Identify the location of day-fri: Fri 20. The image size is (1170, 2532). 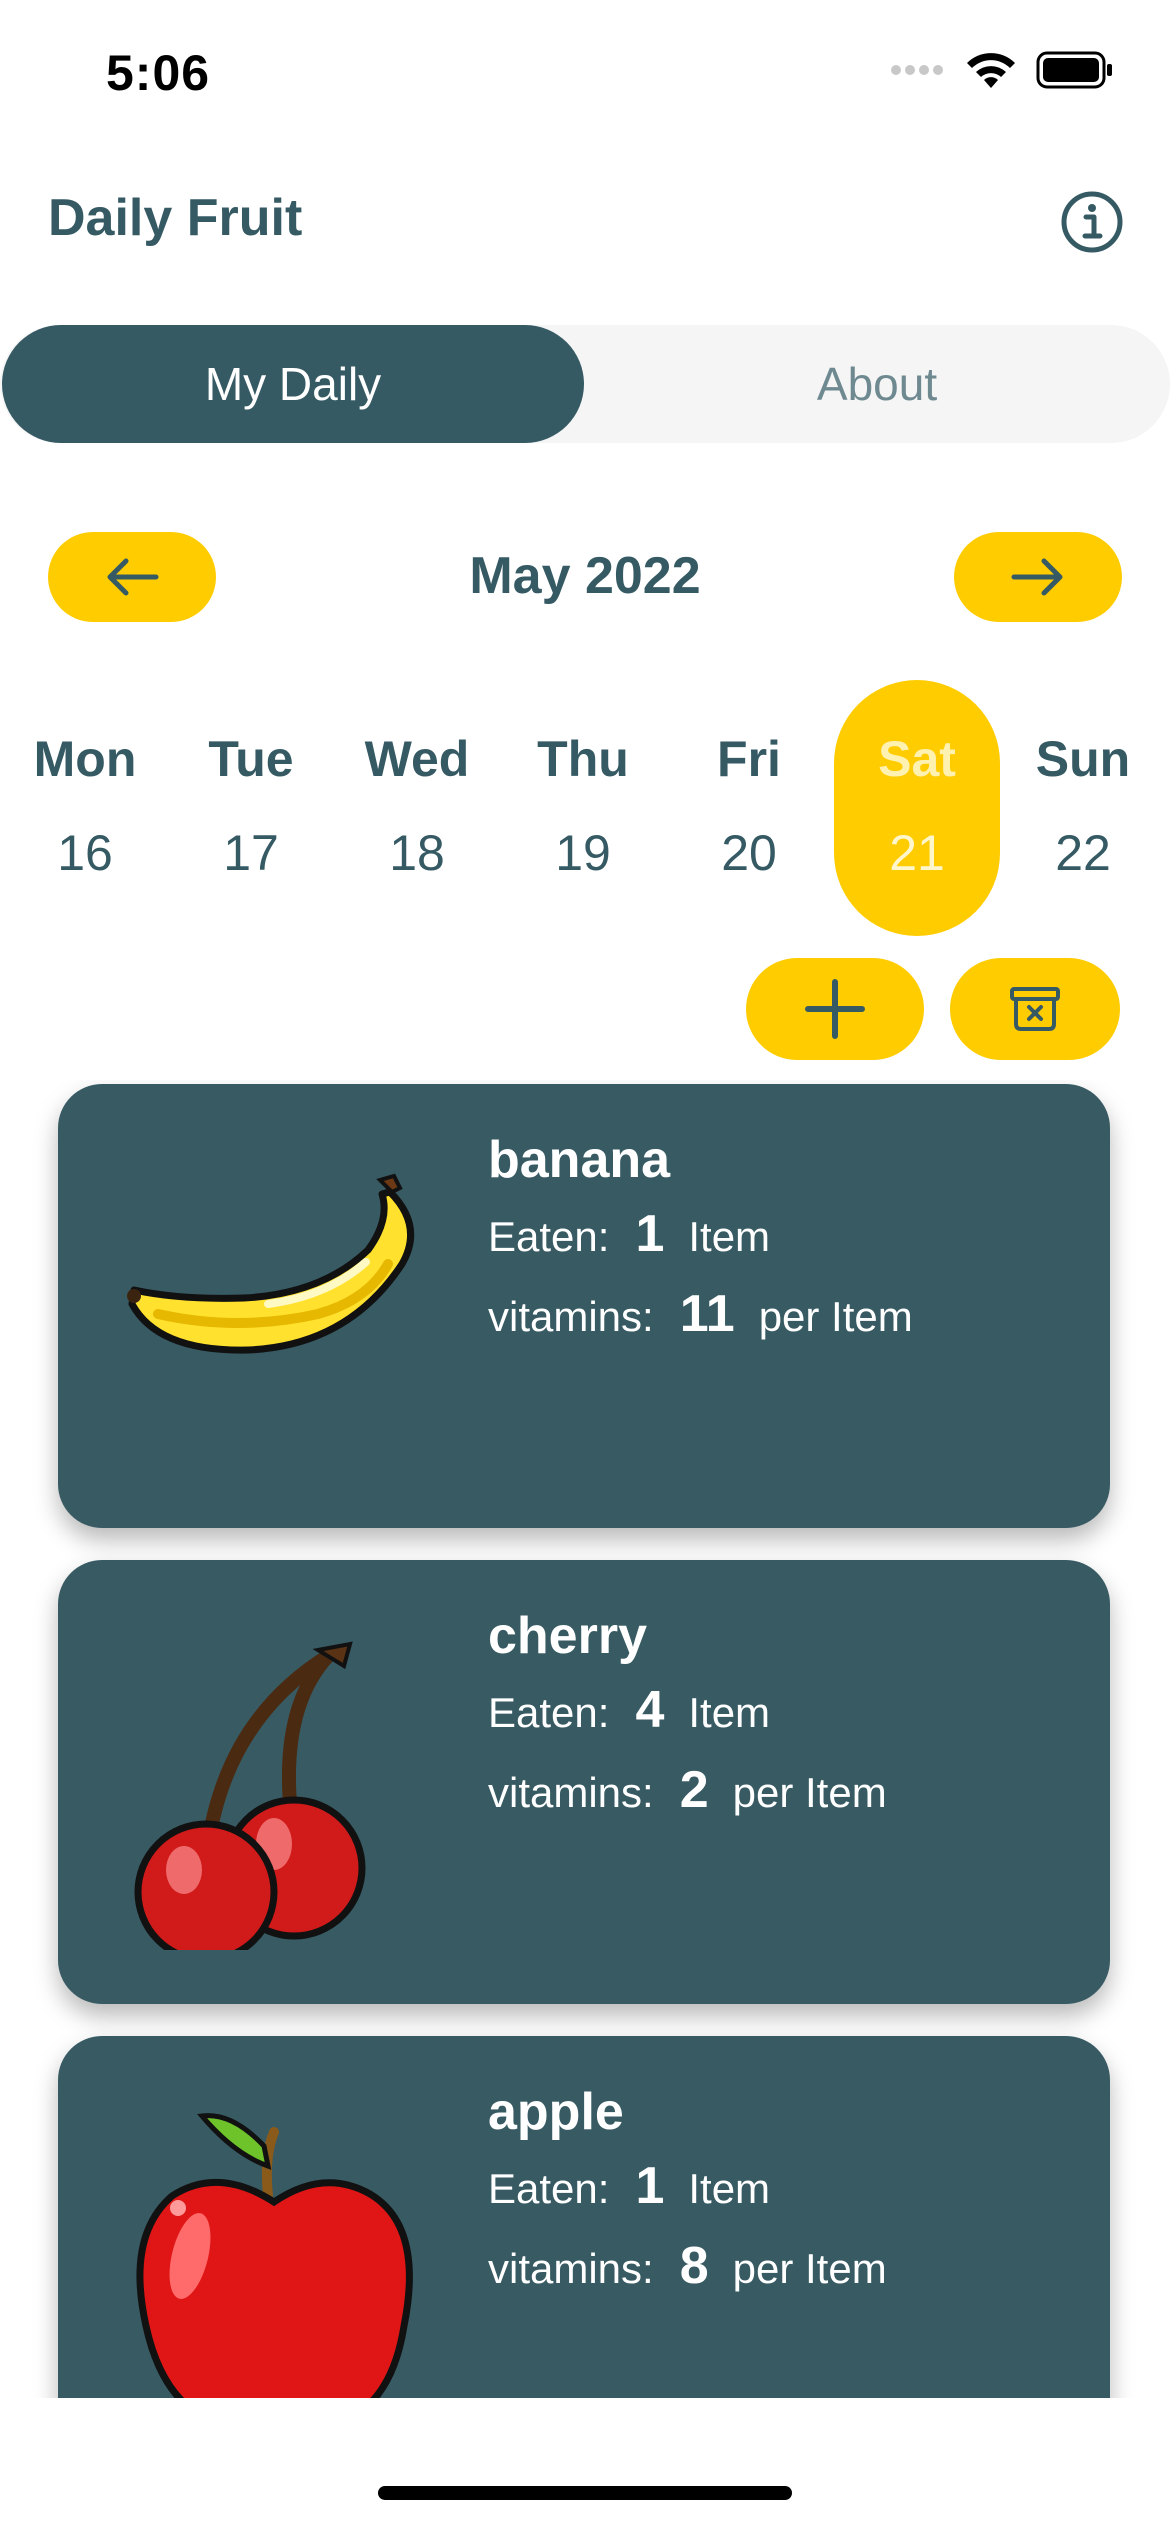
(749, 808).